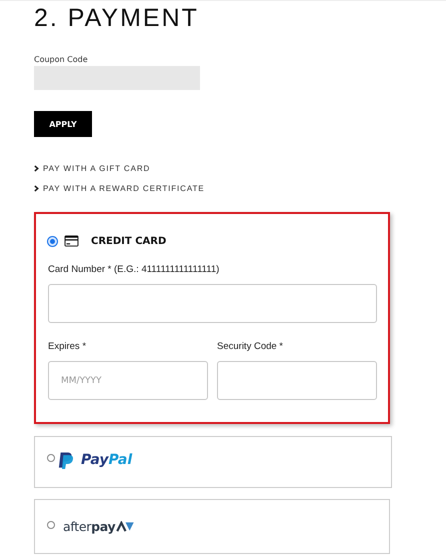 This screenshot has height=557, width=446. Describe the element at coordinates (250, 347) in the screenshot. I see `field-label: Security Code *` at that location.